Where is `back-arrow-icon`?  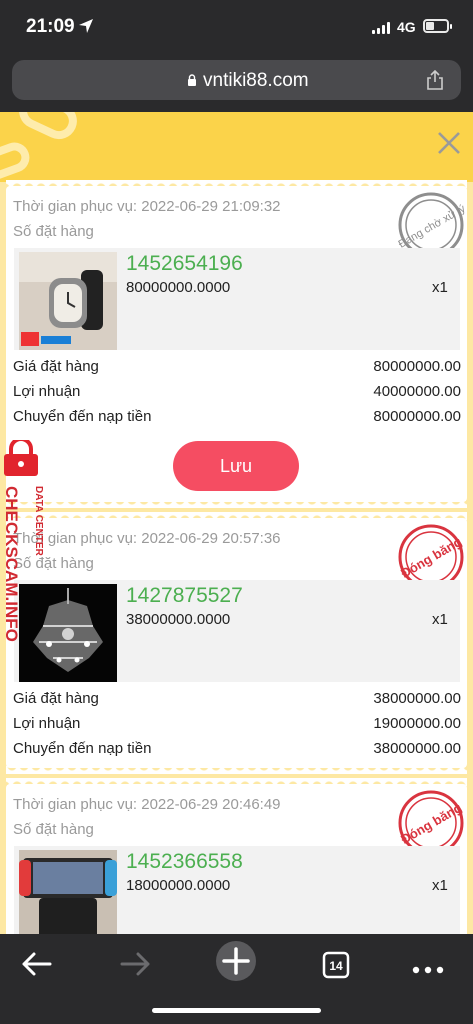
back-arrow-icon is located at coordinates (37, 964).